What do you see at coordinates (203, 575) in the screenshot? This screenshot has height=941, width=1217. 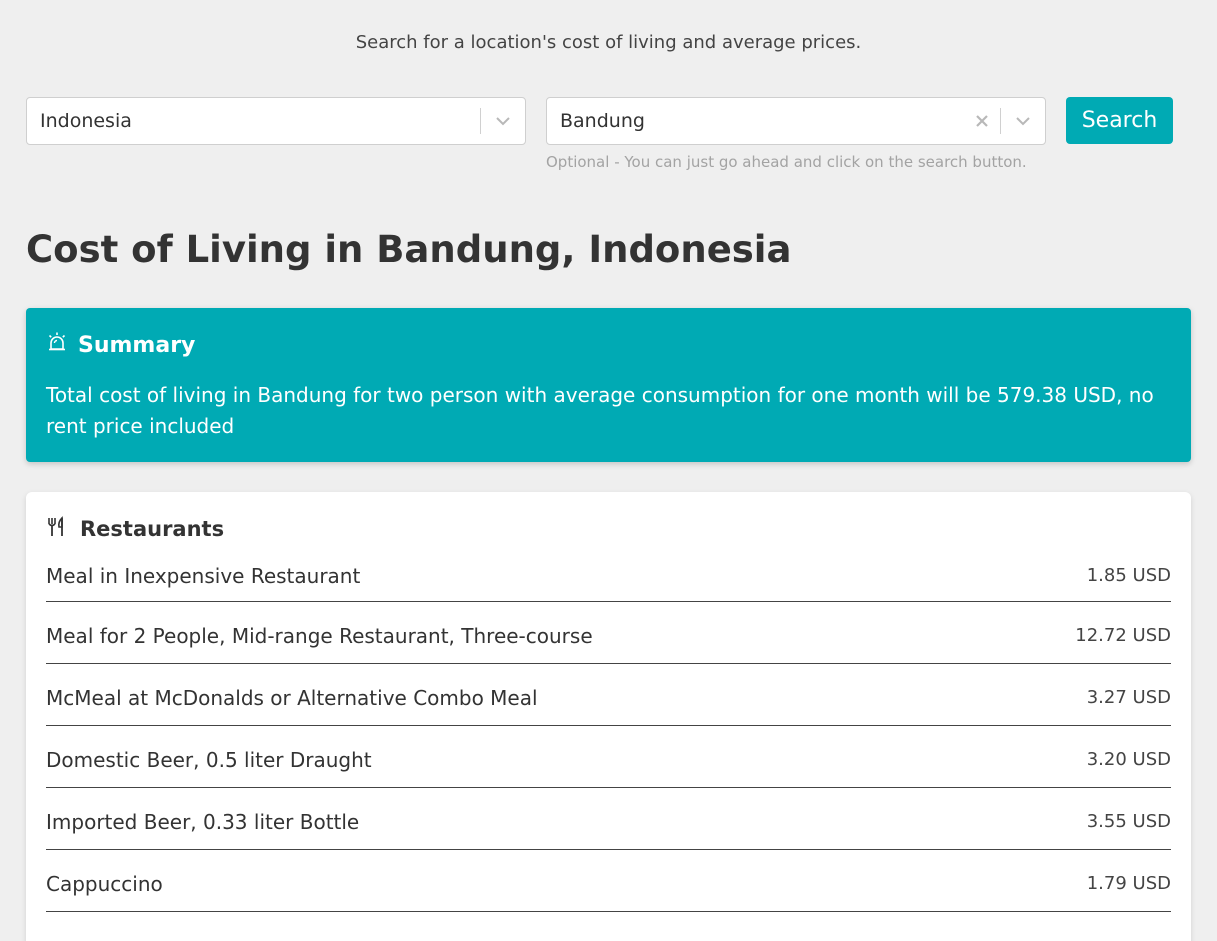 I see `item-name: Meal in Inexpensive Restaurant` at bounding box center [203, 575].